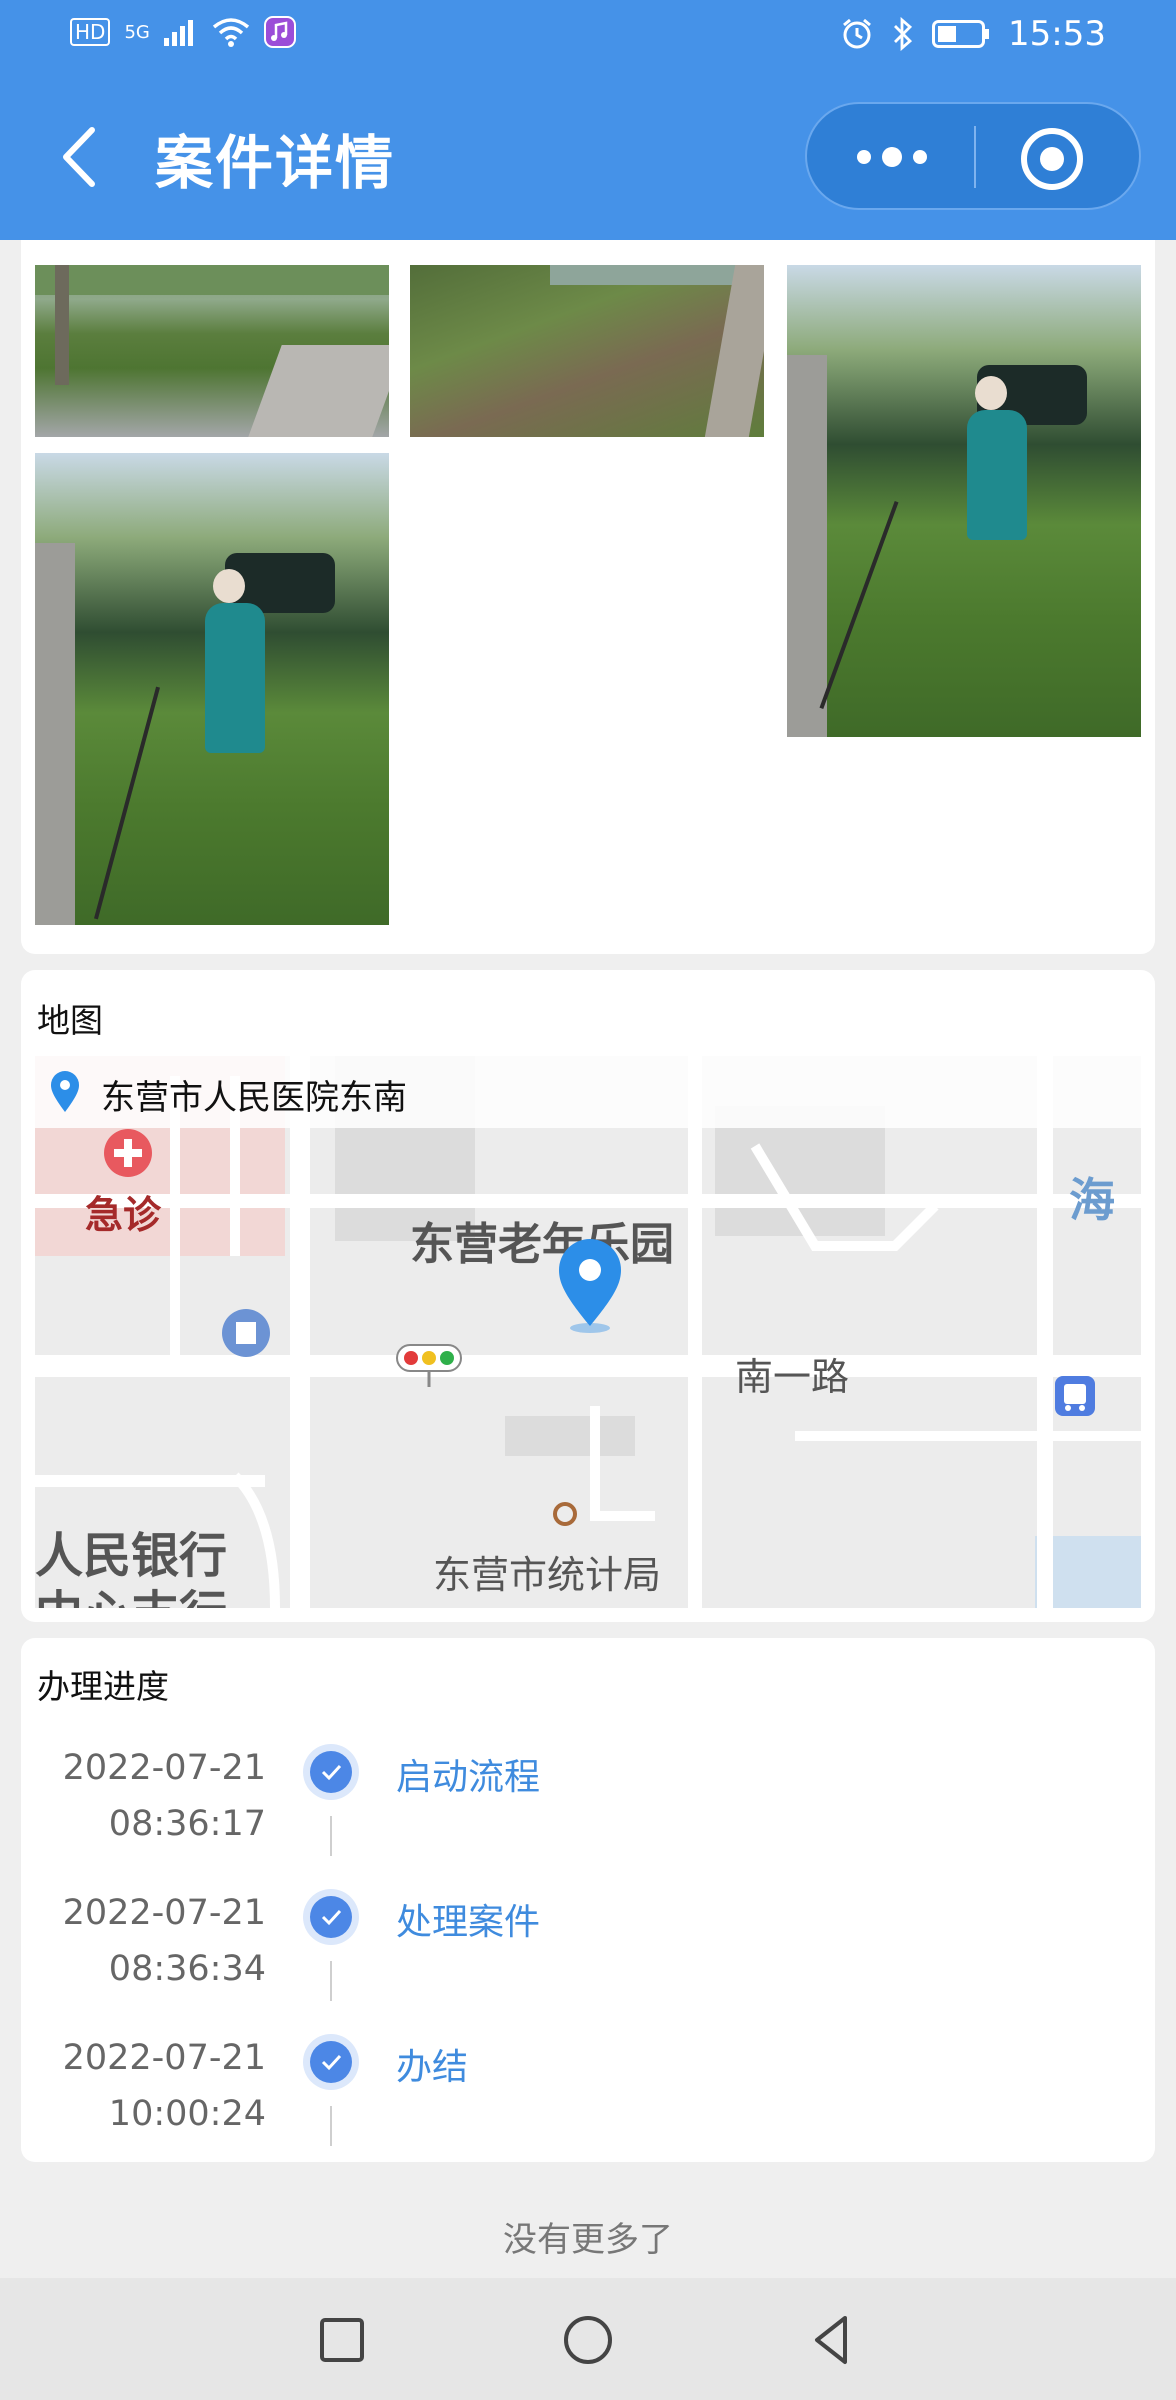  I want to click on system-nav-bar, so click(588, 2339).